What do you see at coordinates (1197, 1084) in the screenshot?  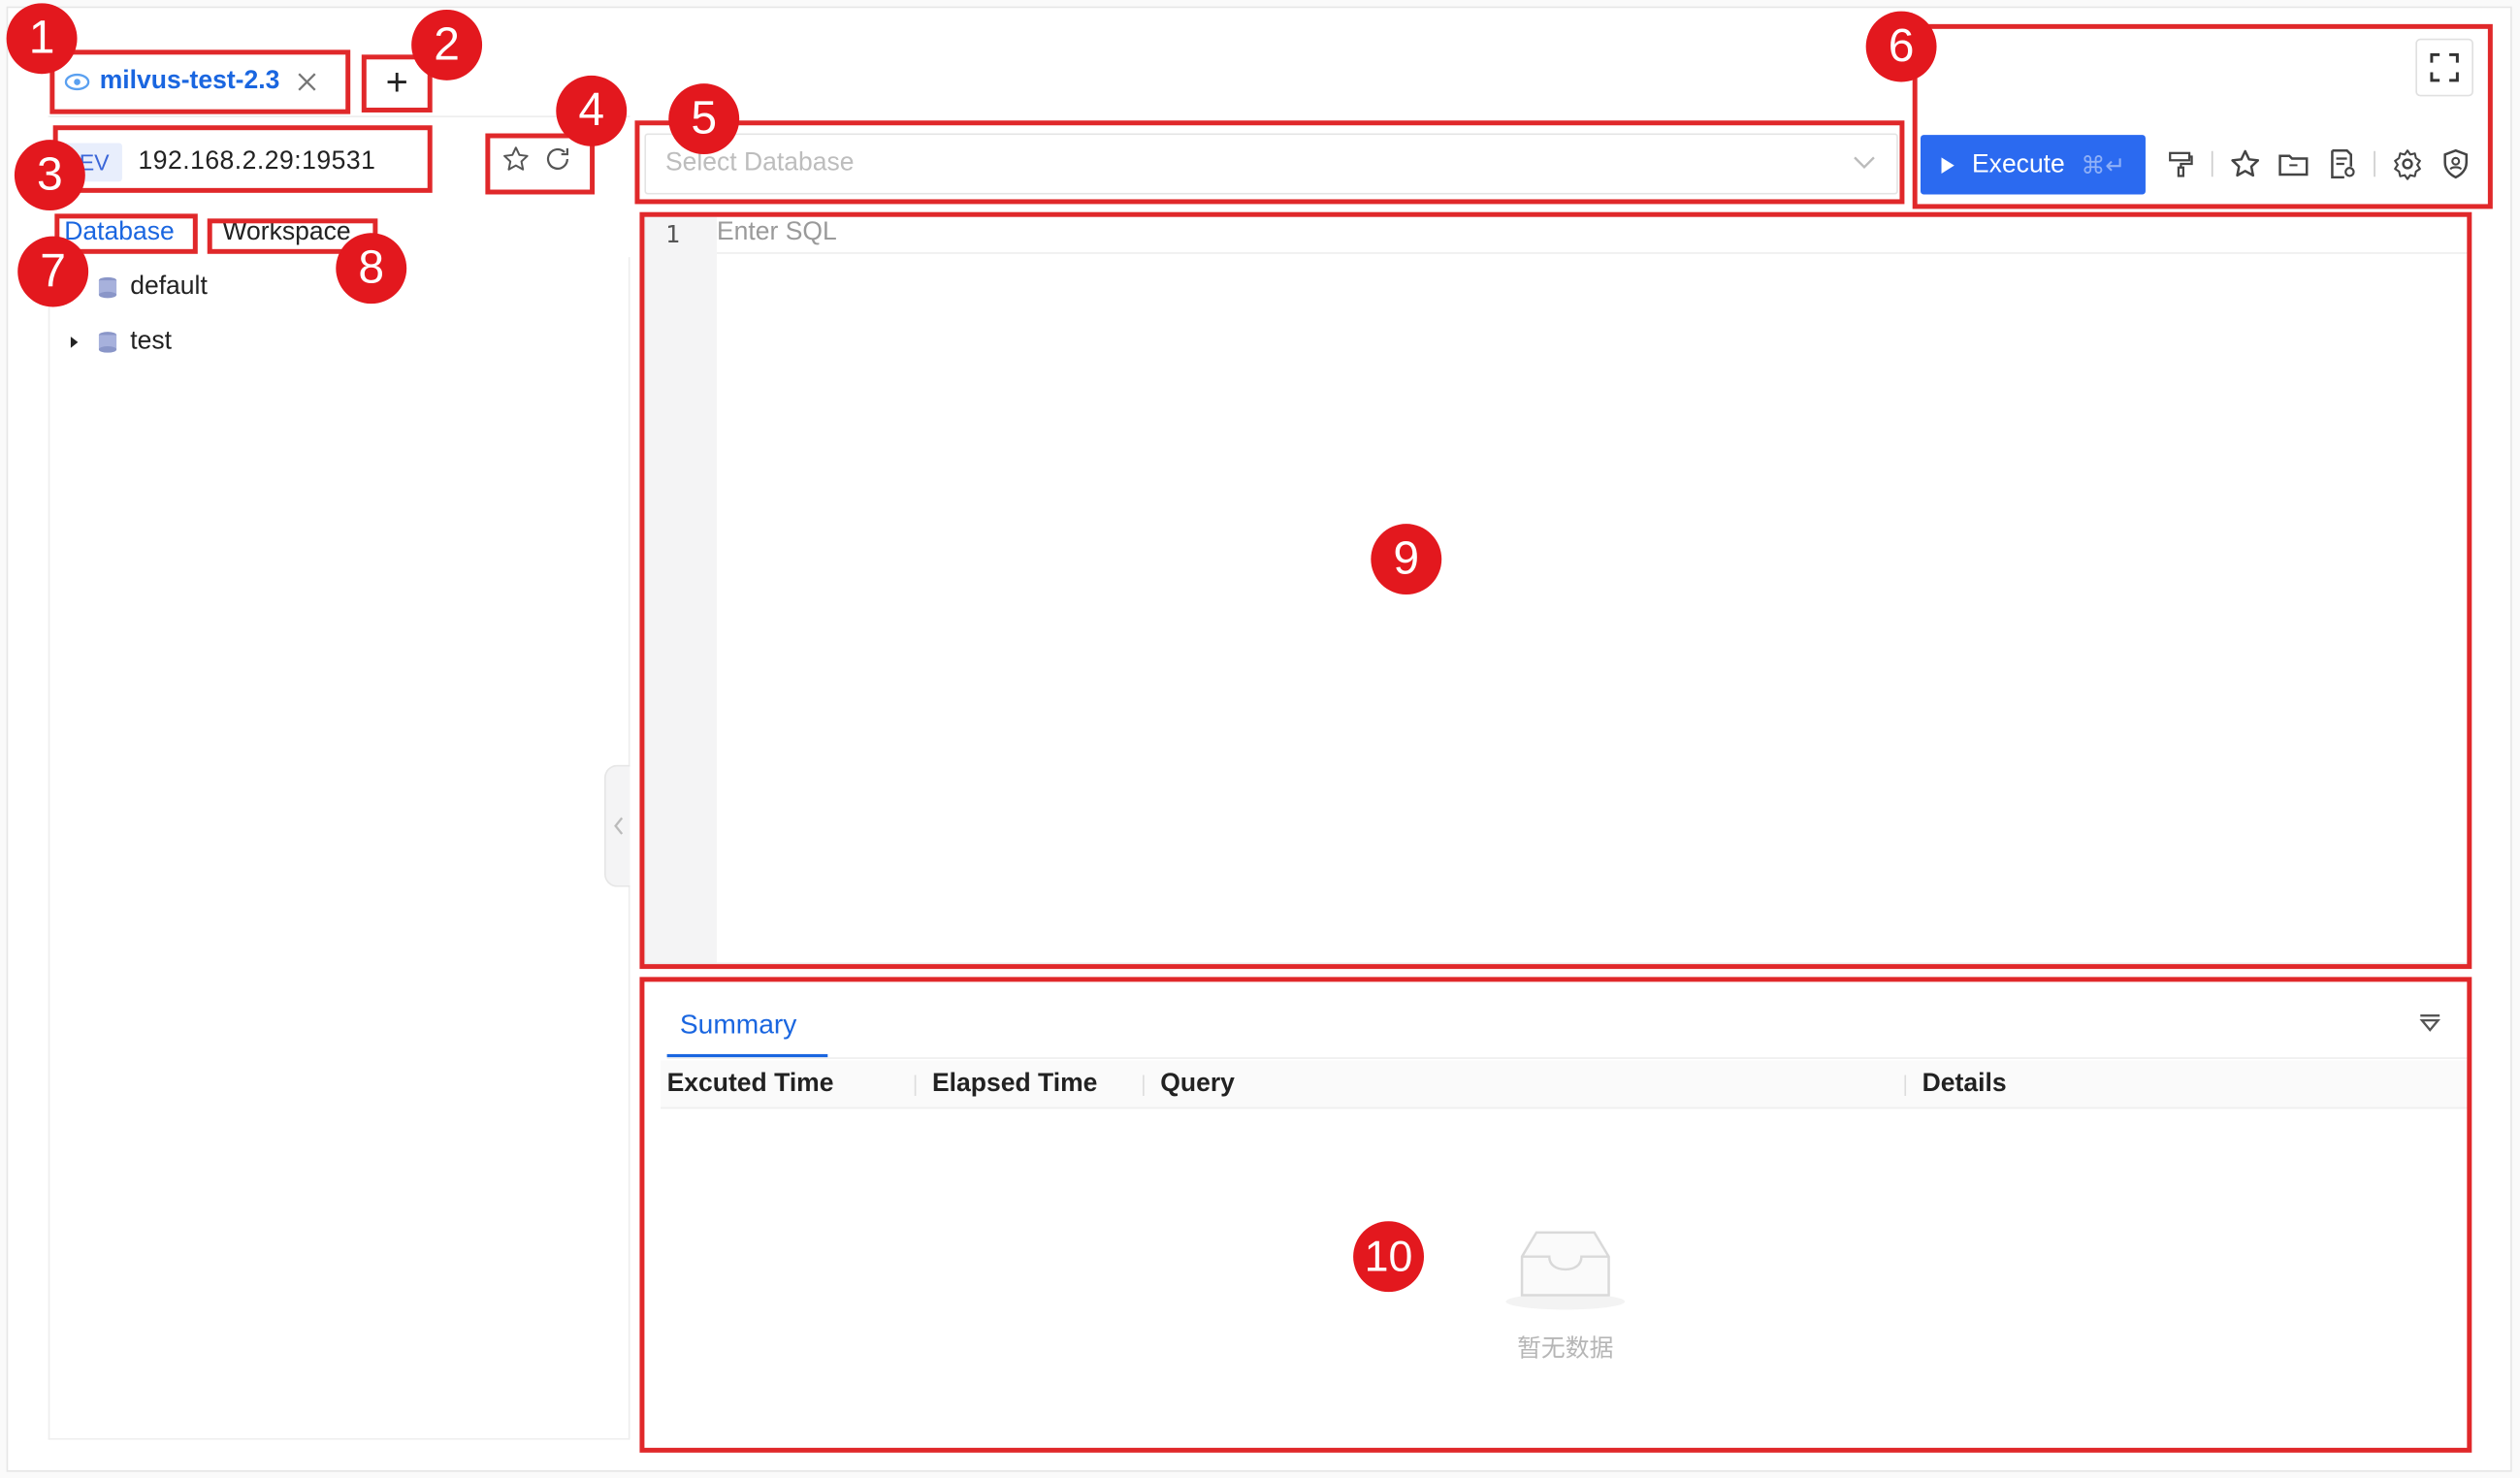 I see `column-header: Query` at bounding box center [1197, 1084].